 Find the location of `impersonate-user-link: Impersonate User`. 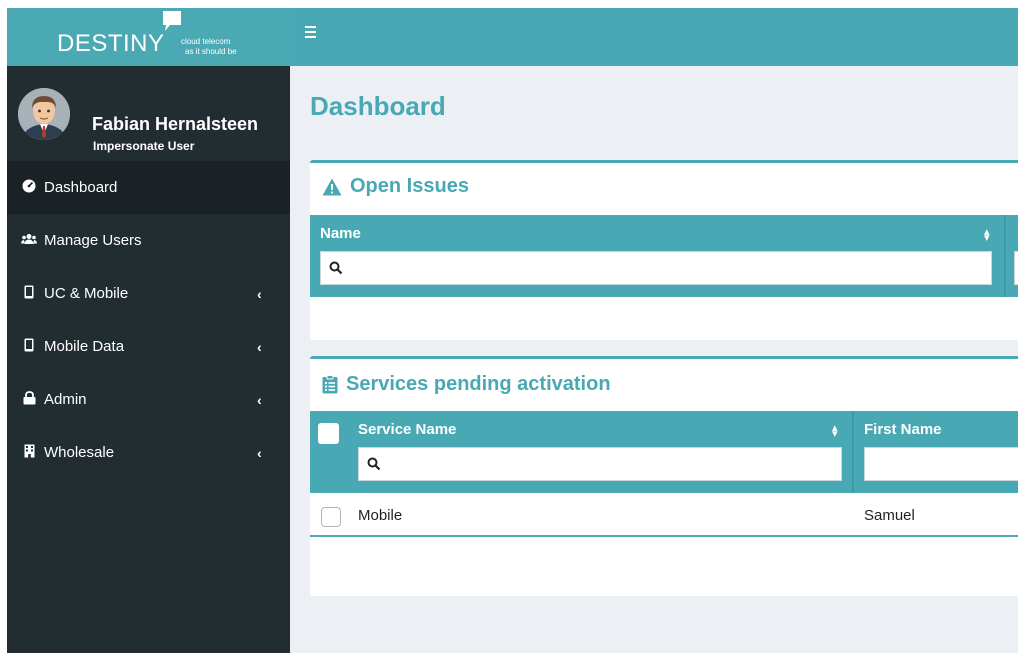

impersonate-user-link: Impersonate User is located at coordinates (143, 146).